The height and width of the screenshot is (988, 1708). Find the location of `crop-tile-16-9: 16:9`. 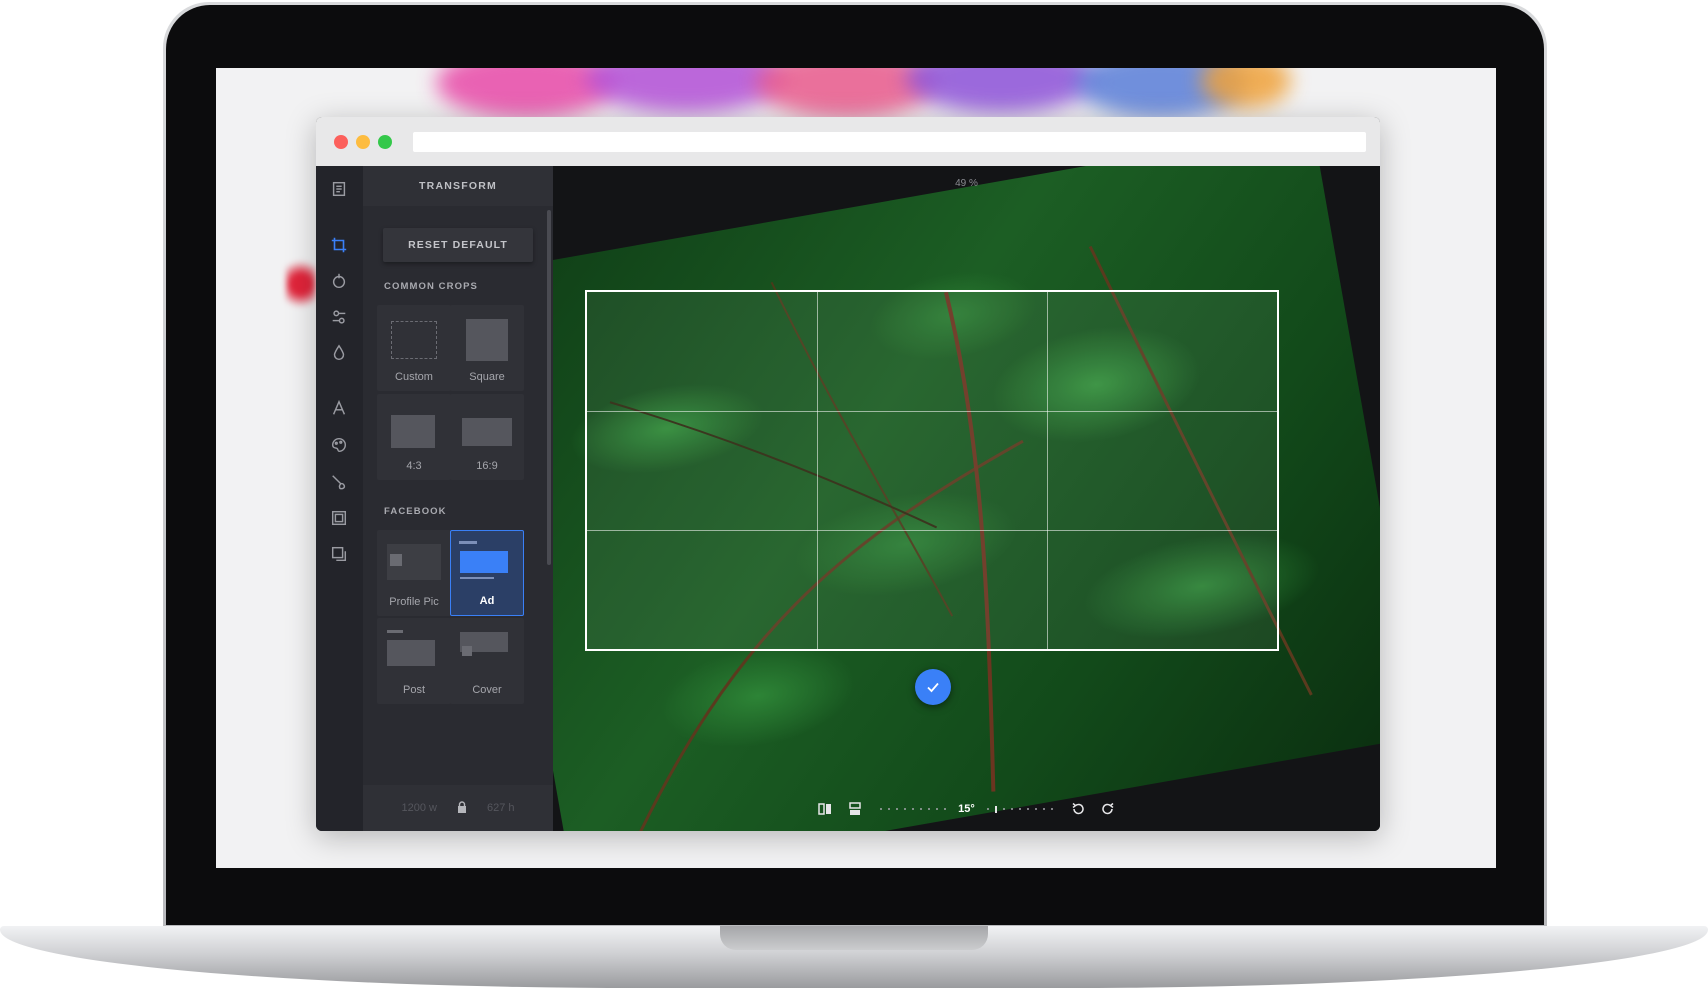

crop-tile-16-9: 16:9 is located at coordinates (487, 437).